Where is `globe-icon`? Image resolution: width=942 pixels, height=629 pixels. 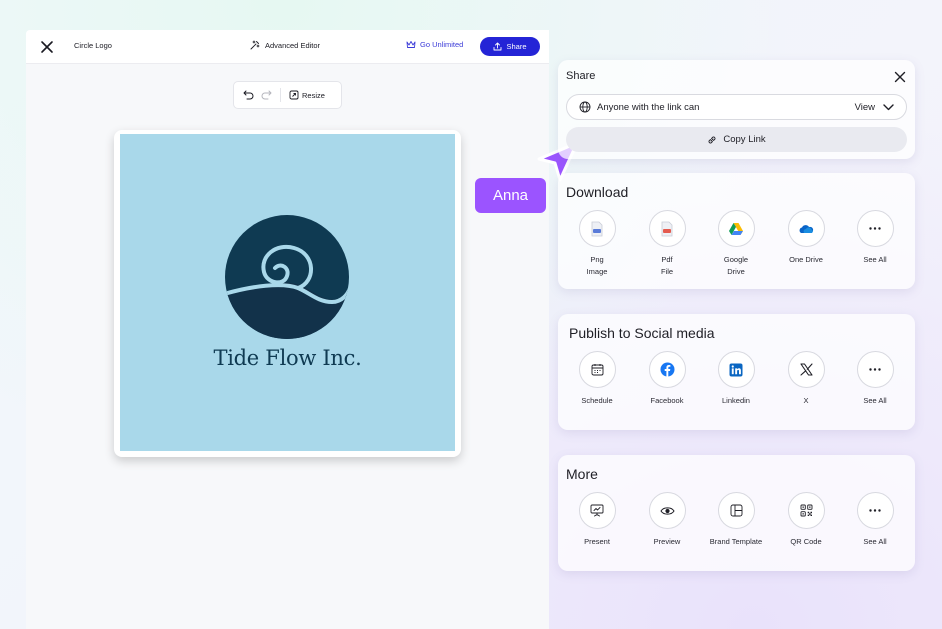
globe-icon is located at coordinates (585, 107).